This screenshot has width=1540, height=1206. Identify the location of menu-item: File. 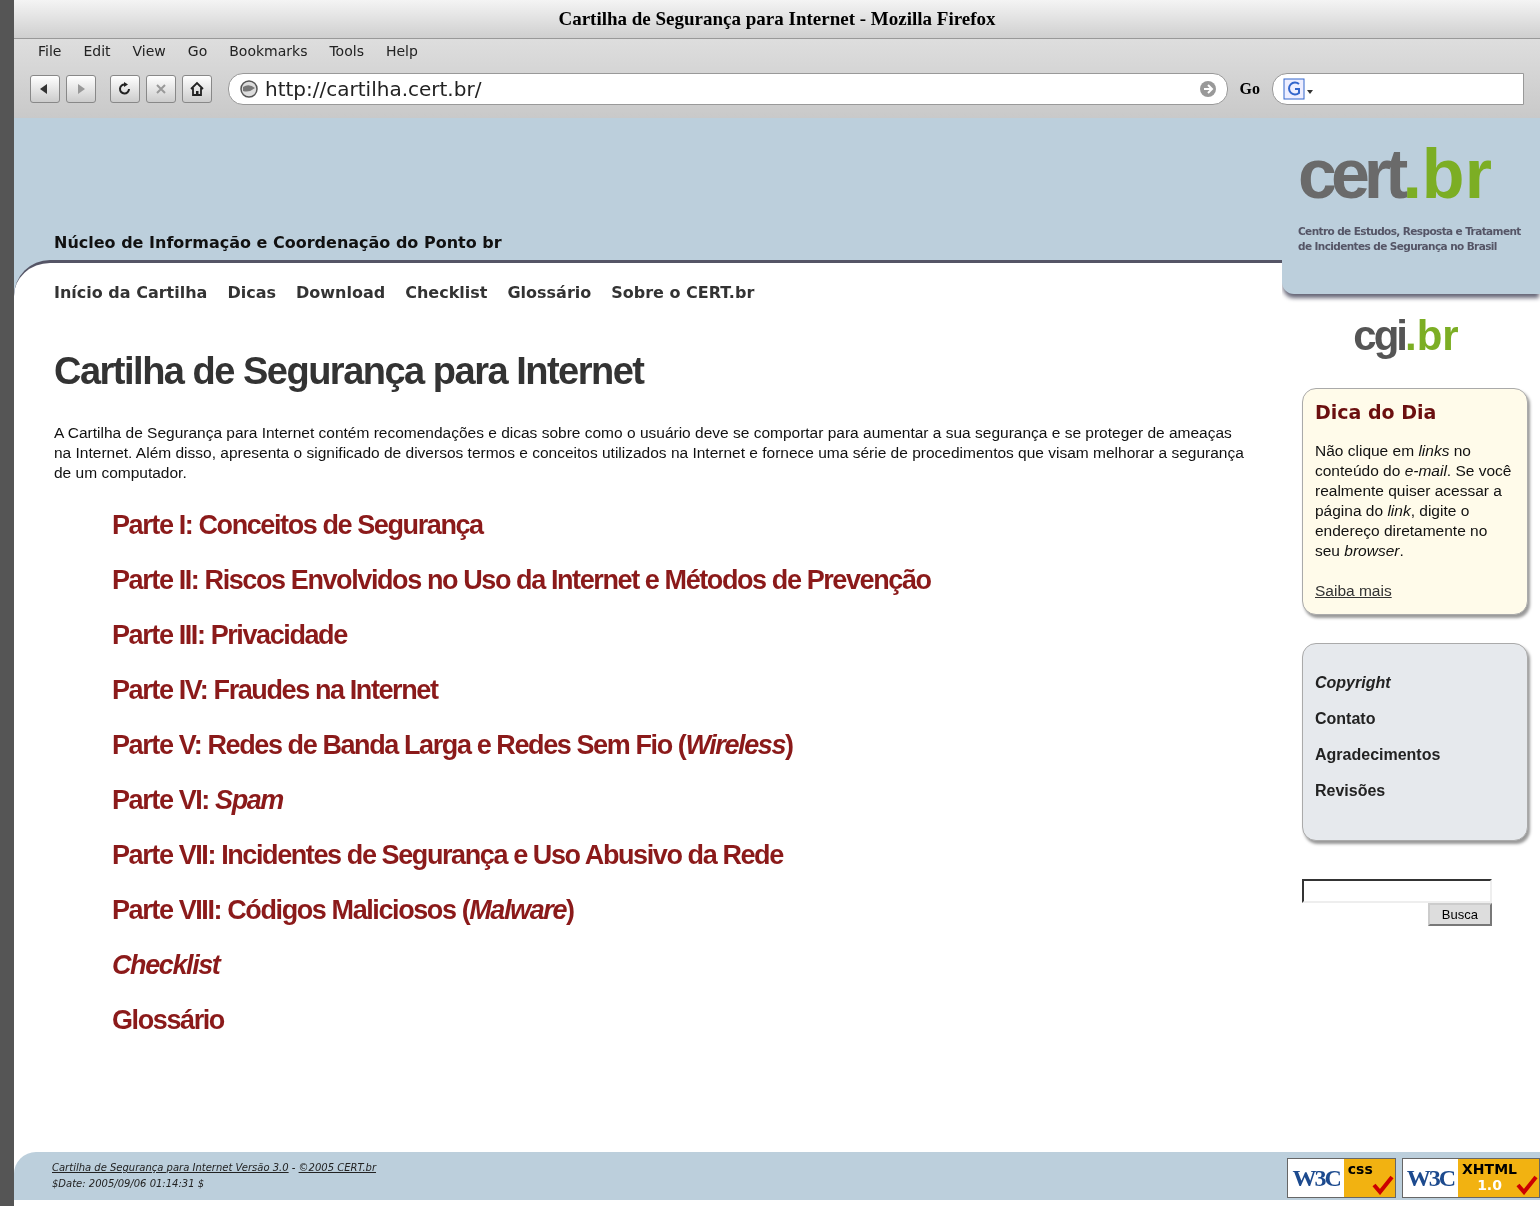
(50, 54).